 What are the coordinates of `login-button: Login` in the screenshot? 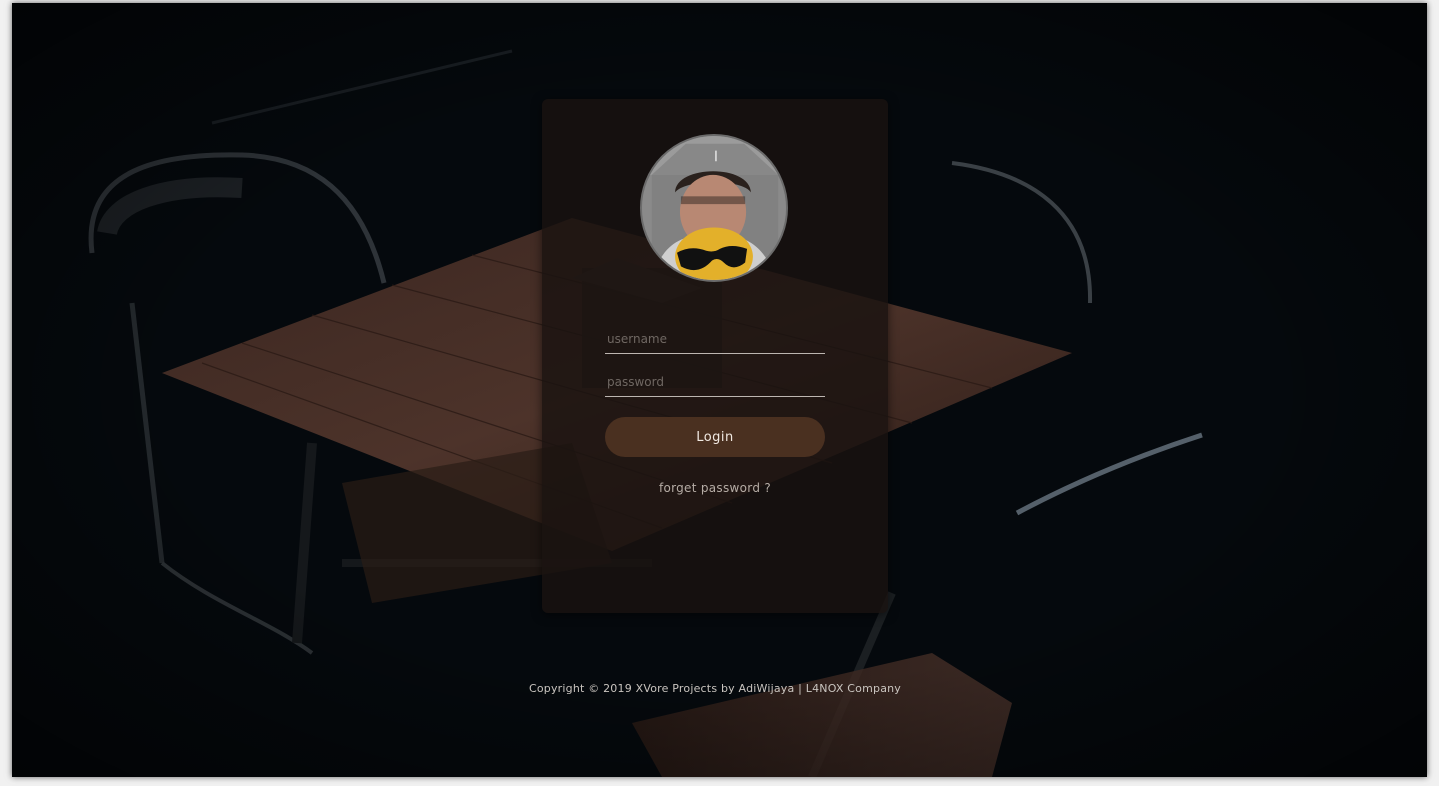 It's located at (715, 437).